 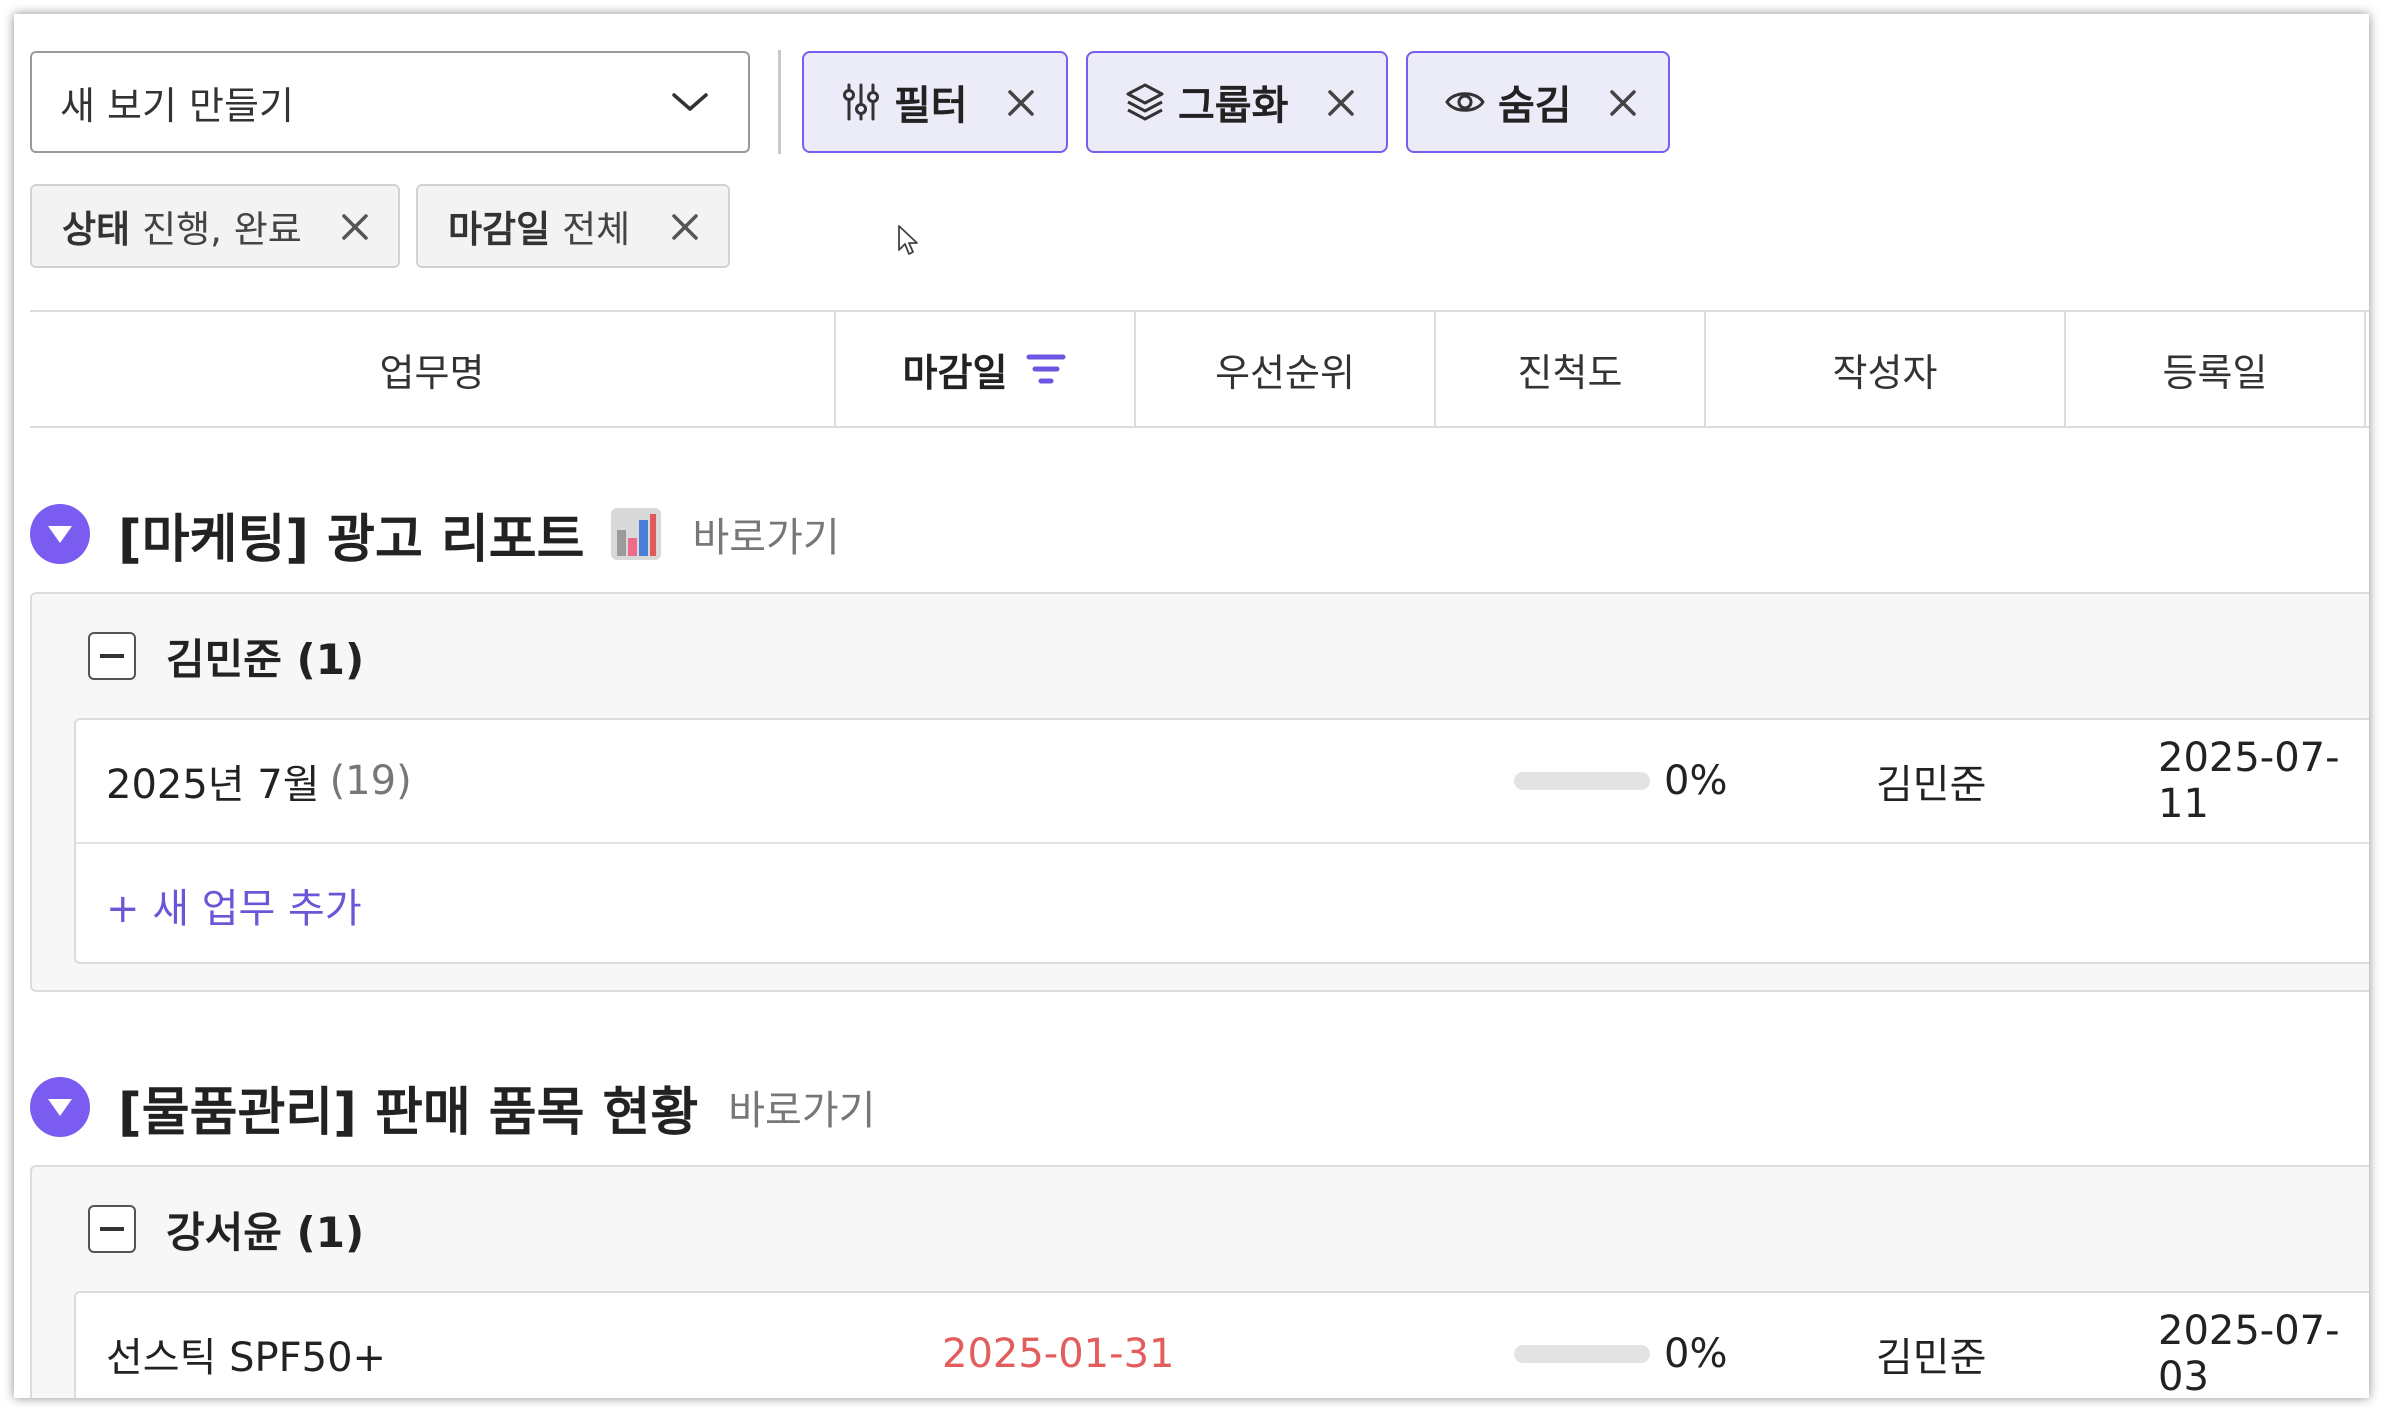 I want to click on chevron-down-icon, so click(x=690, y=102).